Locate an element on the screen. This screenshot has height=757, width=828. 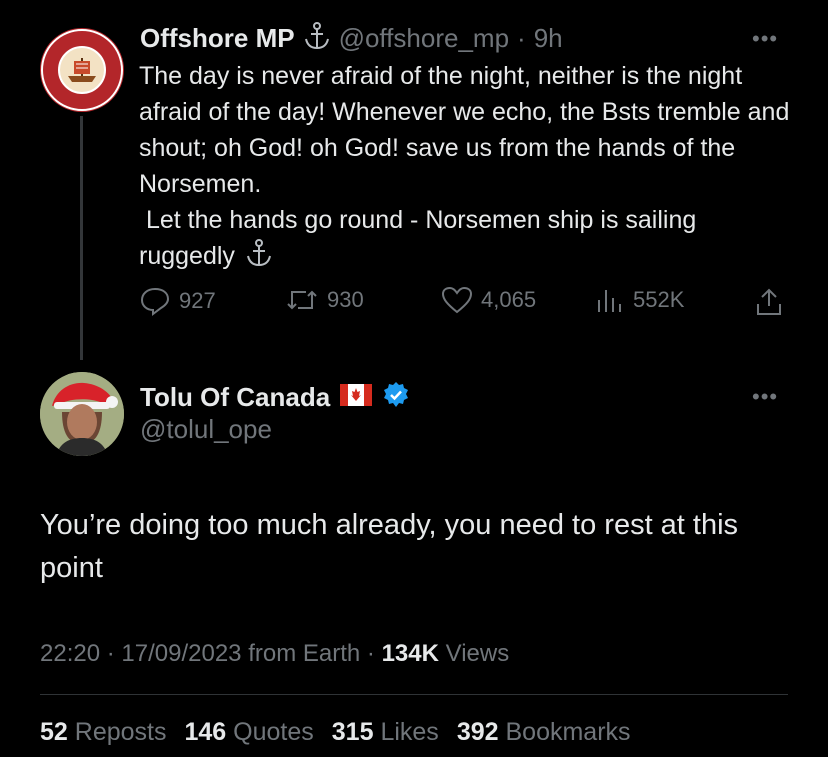
repost-icon is located at coordinates (302, 300).